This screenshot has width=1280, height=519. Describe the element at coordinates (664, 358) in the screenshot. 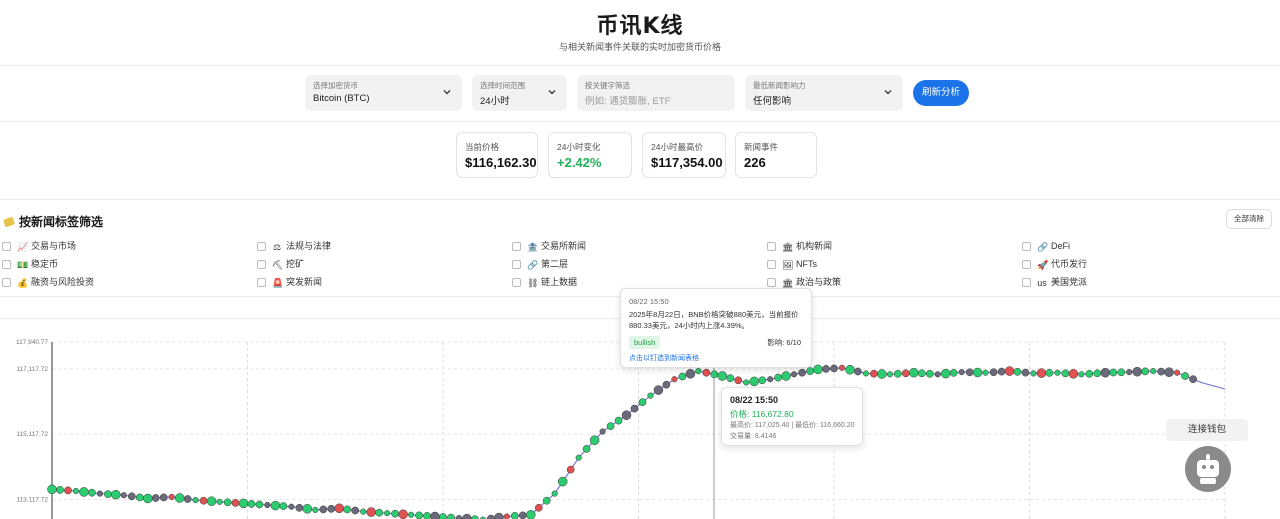

I see `pin-news-link: 点击以钉选到新闻表格` at that location.